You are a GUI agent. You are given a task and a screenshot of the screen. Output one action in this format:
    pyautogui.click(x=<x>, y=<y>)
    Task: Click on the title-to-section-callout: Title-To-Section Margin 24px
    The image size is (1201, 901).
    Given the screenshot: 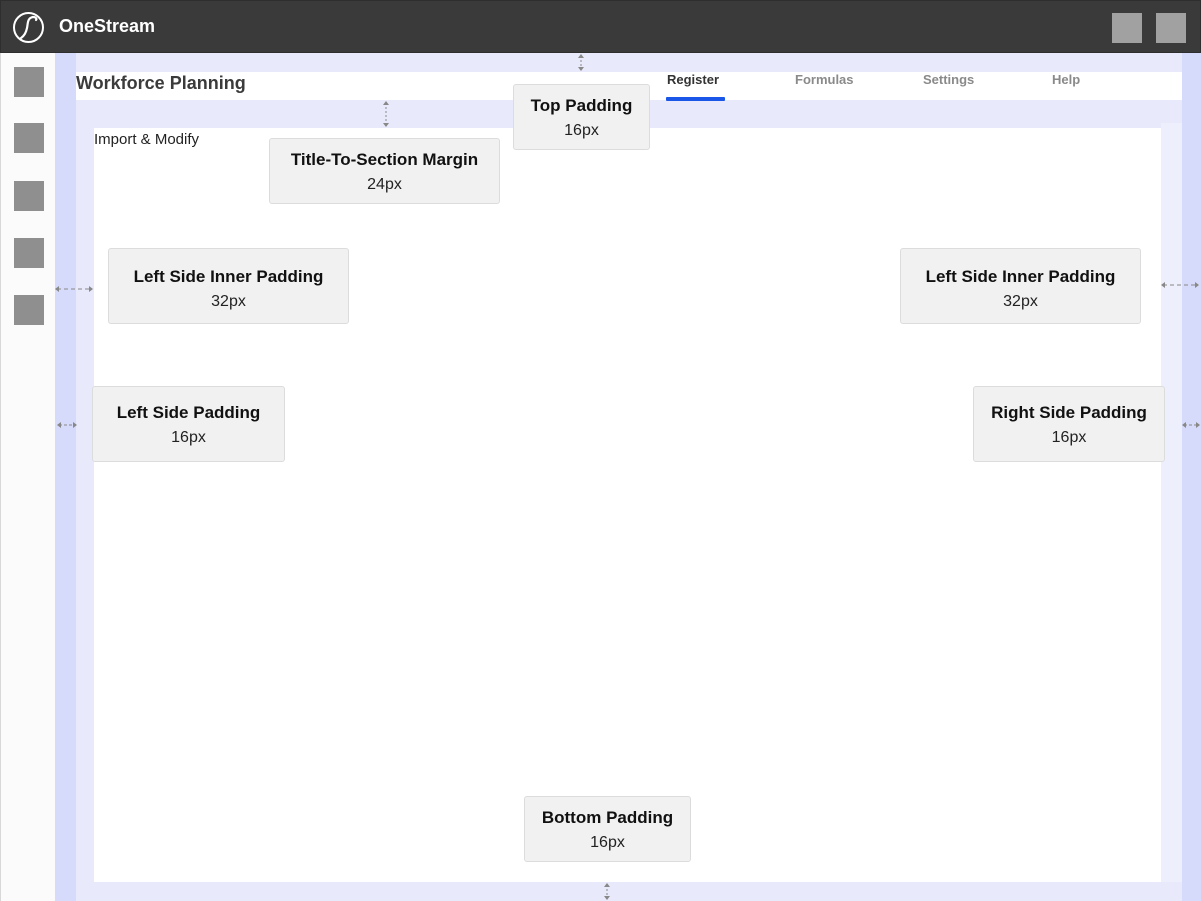 What is the action you would take?
    pyautogui.click(x=384, y=171)
    